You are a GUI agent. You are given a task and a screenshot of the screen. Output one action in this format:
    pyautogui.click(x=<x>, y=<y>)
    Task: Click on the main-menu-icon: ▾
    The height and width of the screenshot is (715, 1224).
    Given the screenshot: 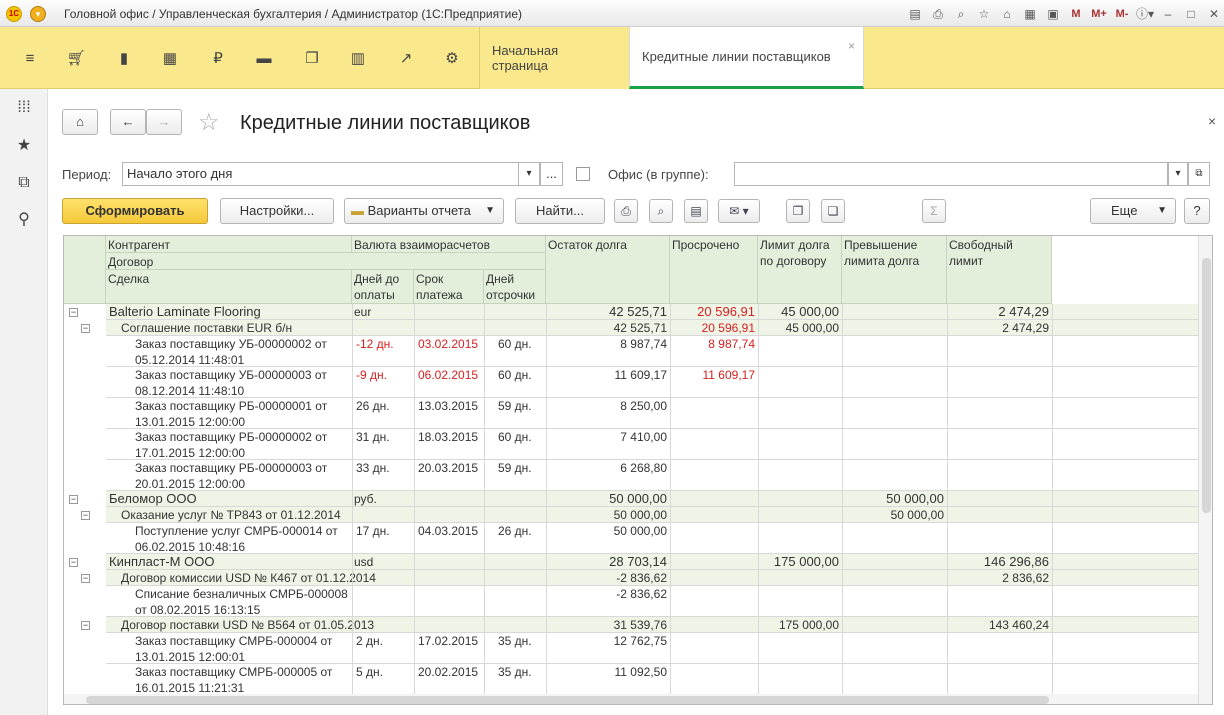 What is the action you would take?
    pyautogui.click(x=38, y=14)
    